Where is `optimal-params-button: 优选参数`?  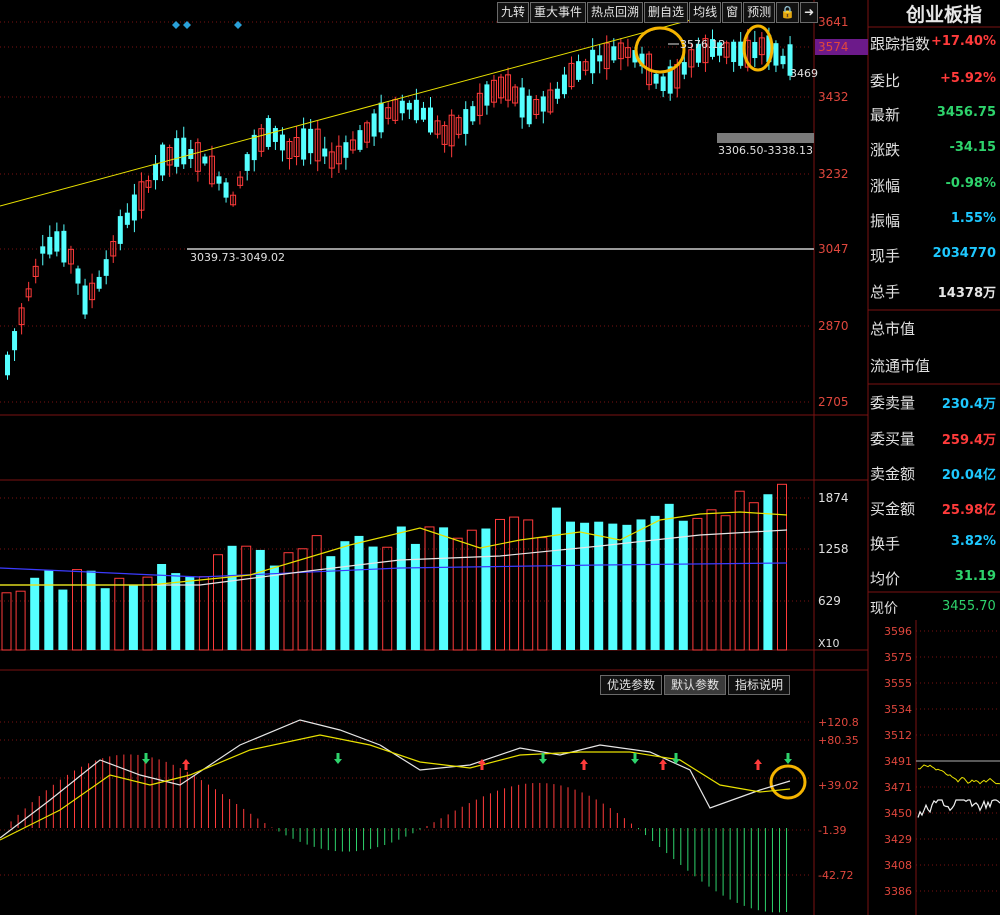
optimal-params-button: 优选参数 is located at coordinates (631, 685).